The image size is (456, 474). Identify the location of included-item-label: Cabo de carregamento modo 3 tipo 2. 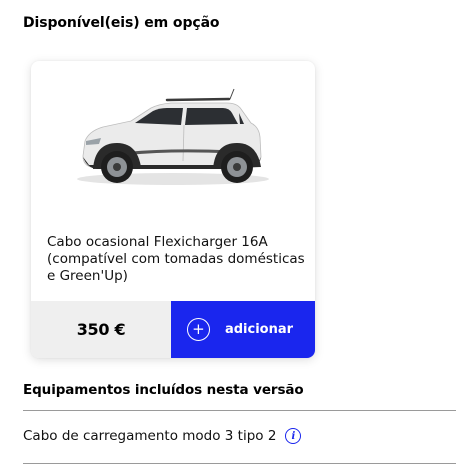
(150, 436).